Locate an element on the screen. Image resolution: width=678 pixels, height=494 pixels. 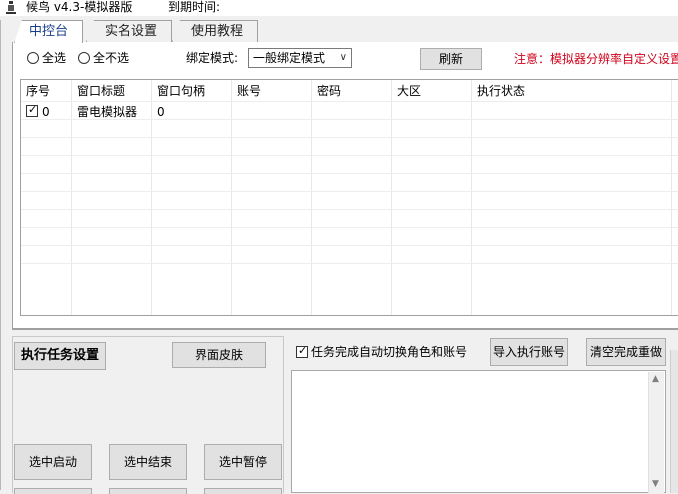
log-scrollbar: ▲ ▼ is located at coordinates (656, 432).